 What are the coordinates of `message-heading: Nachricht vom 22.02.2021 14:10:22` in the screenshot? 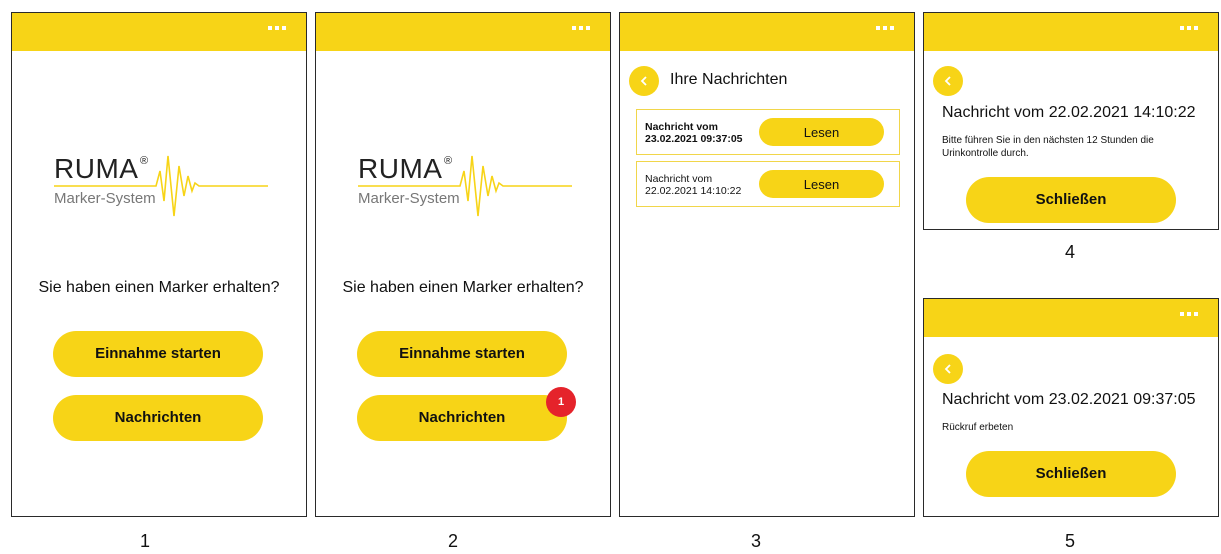 It's located at (1069, 112).